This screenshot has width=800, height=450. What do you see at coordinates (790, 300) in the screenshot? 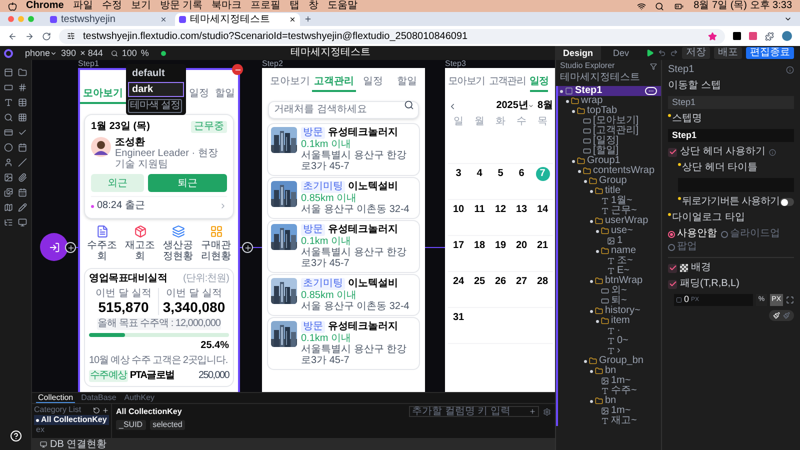
I see `expand-icon` at bounding box center [790, 300].